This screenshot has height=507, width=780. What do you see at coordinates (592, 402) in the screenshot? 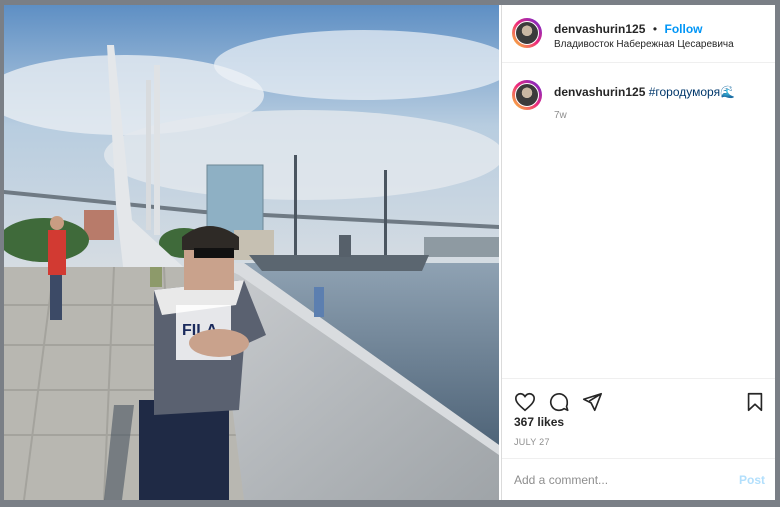
I see `share-icon` at bounding box center [592, 402].